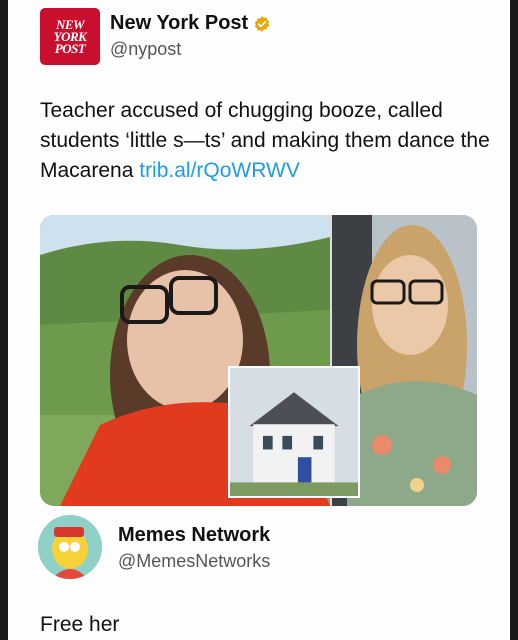  I want to click on reply: Memes Network @MemesNetworks, so click(268, 550).